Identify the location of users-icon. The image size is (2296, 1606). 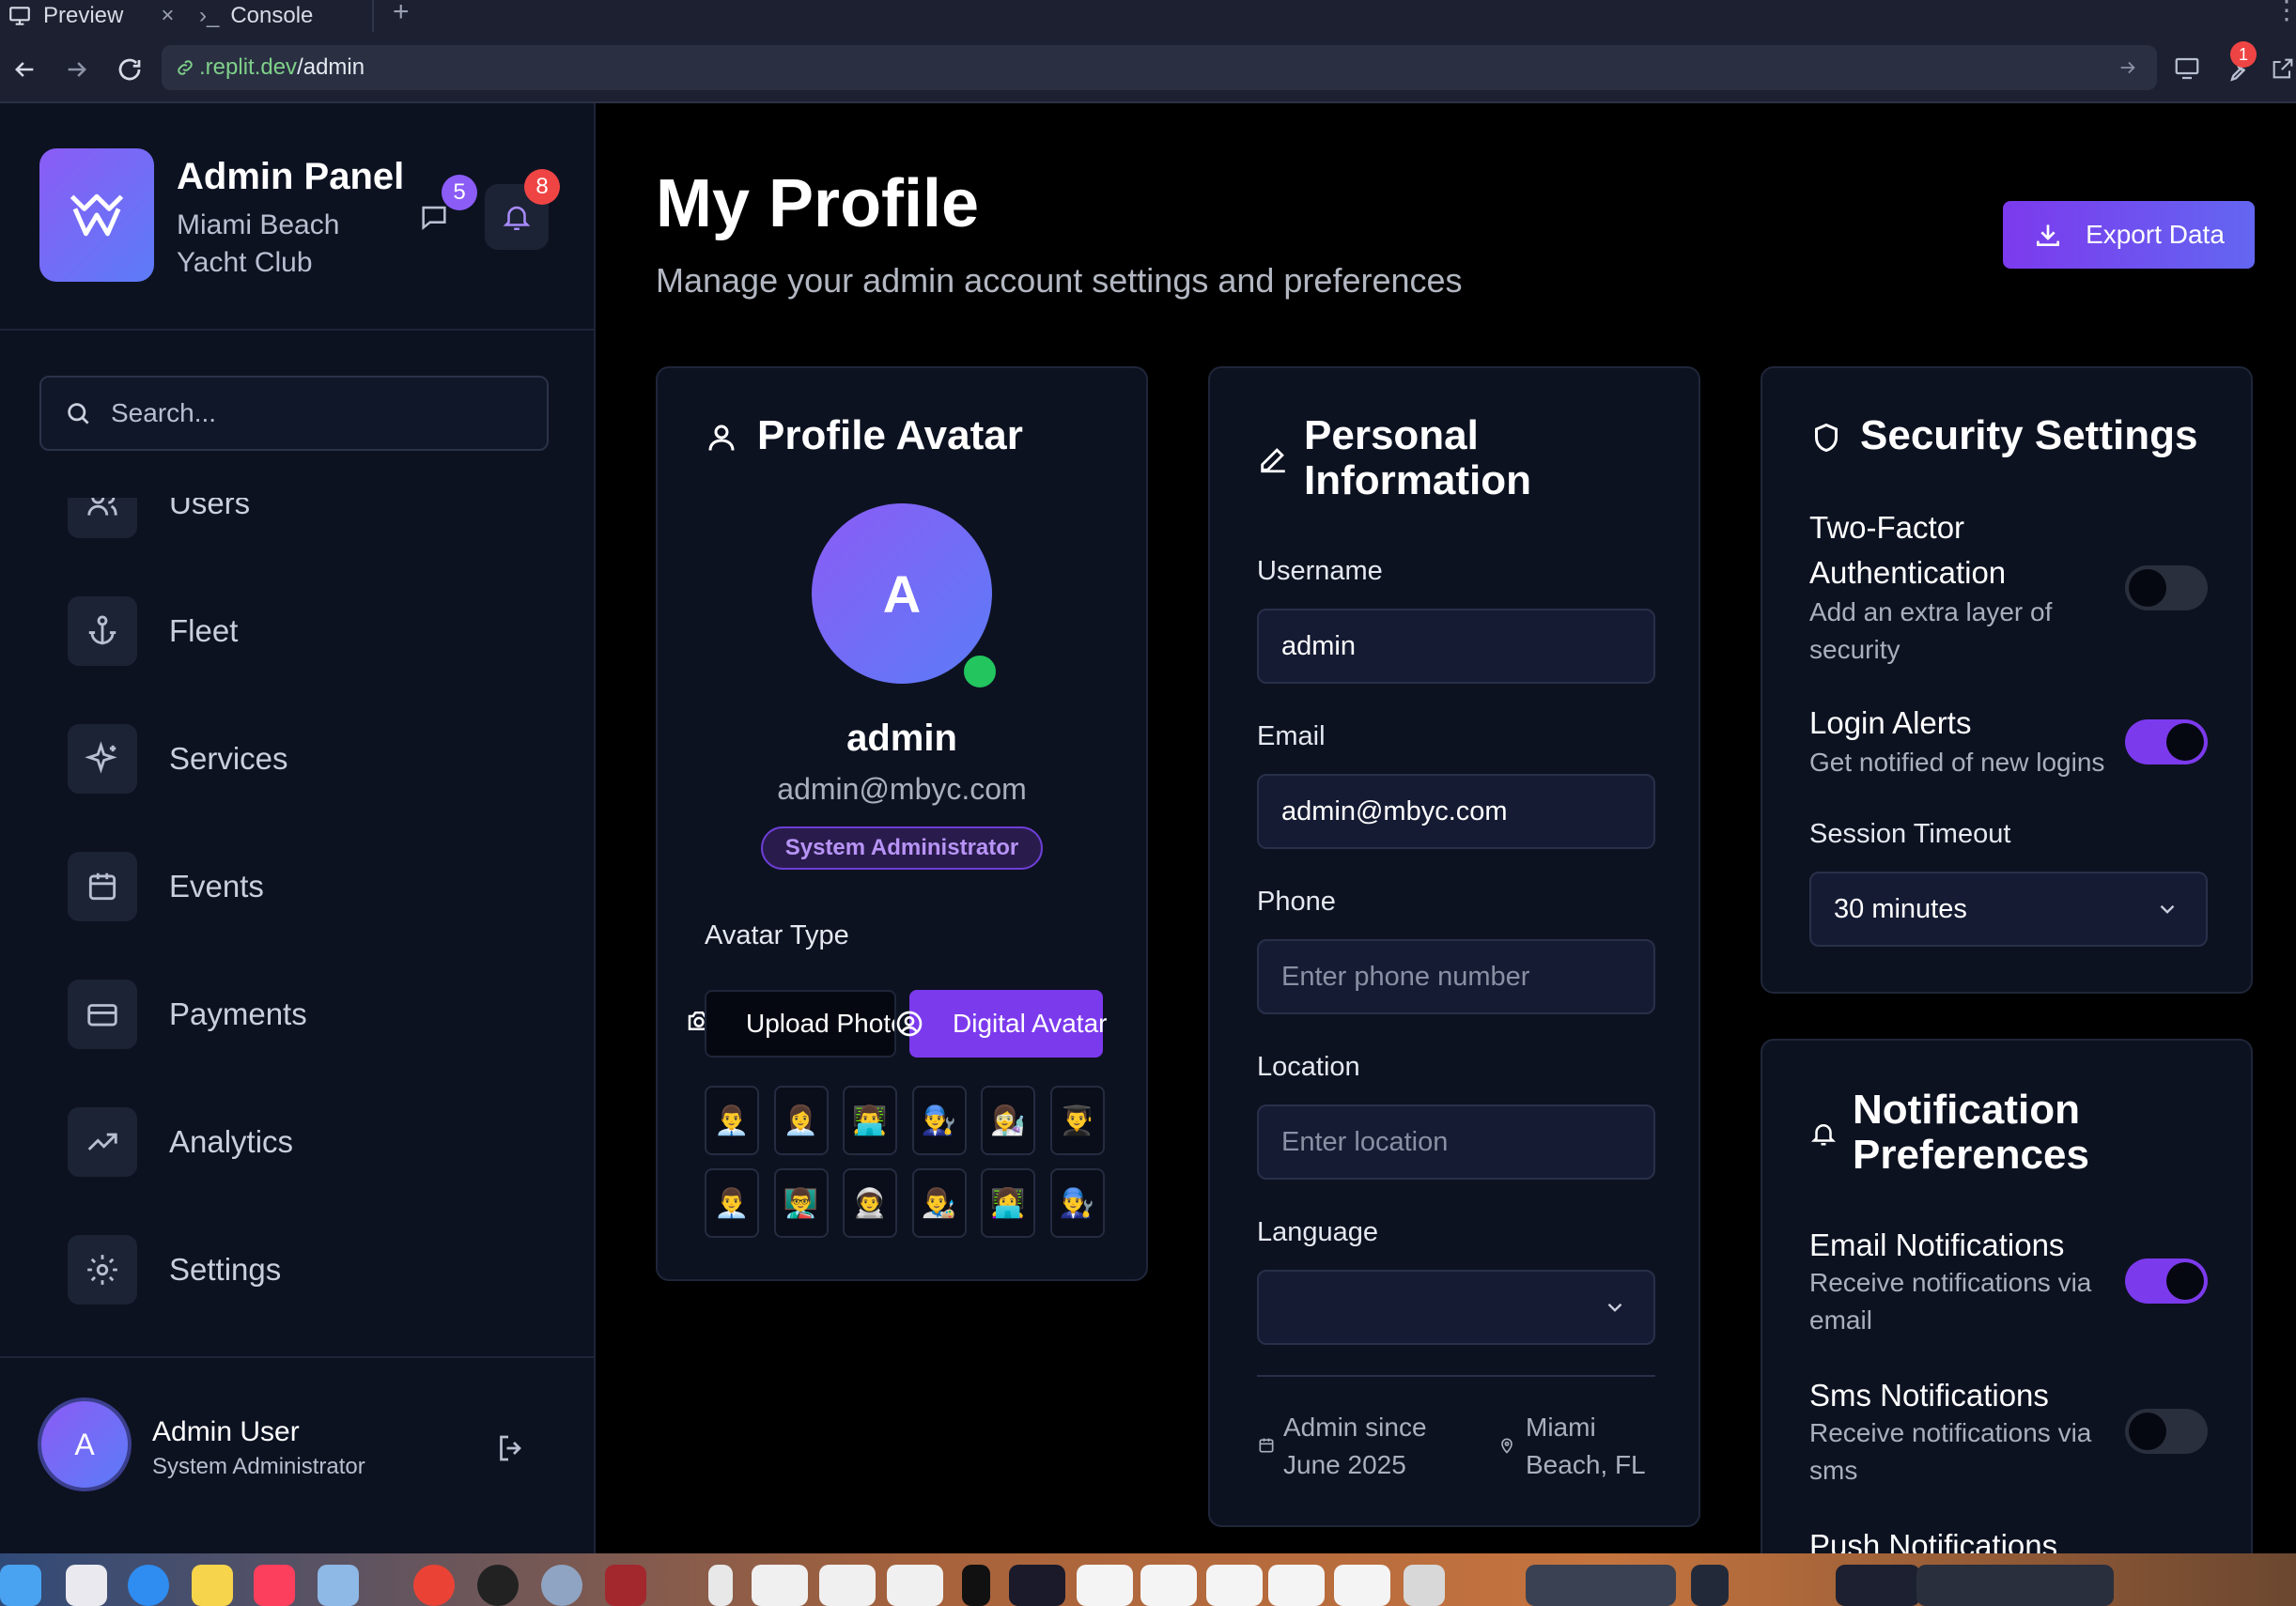
(102, 518).